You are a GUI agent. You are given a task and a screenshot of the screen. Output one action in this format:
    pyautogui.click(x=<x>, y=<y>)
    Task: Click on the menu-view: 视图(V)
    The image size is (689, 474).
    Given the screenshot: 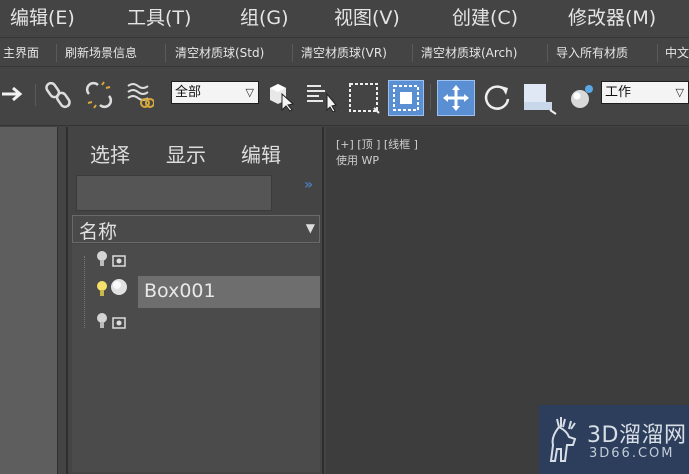 What is the action you would take?
    pyautogui.click(x=367, y=18)
    